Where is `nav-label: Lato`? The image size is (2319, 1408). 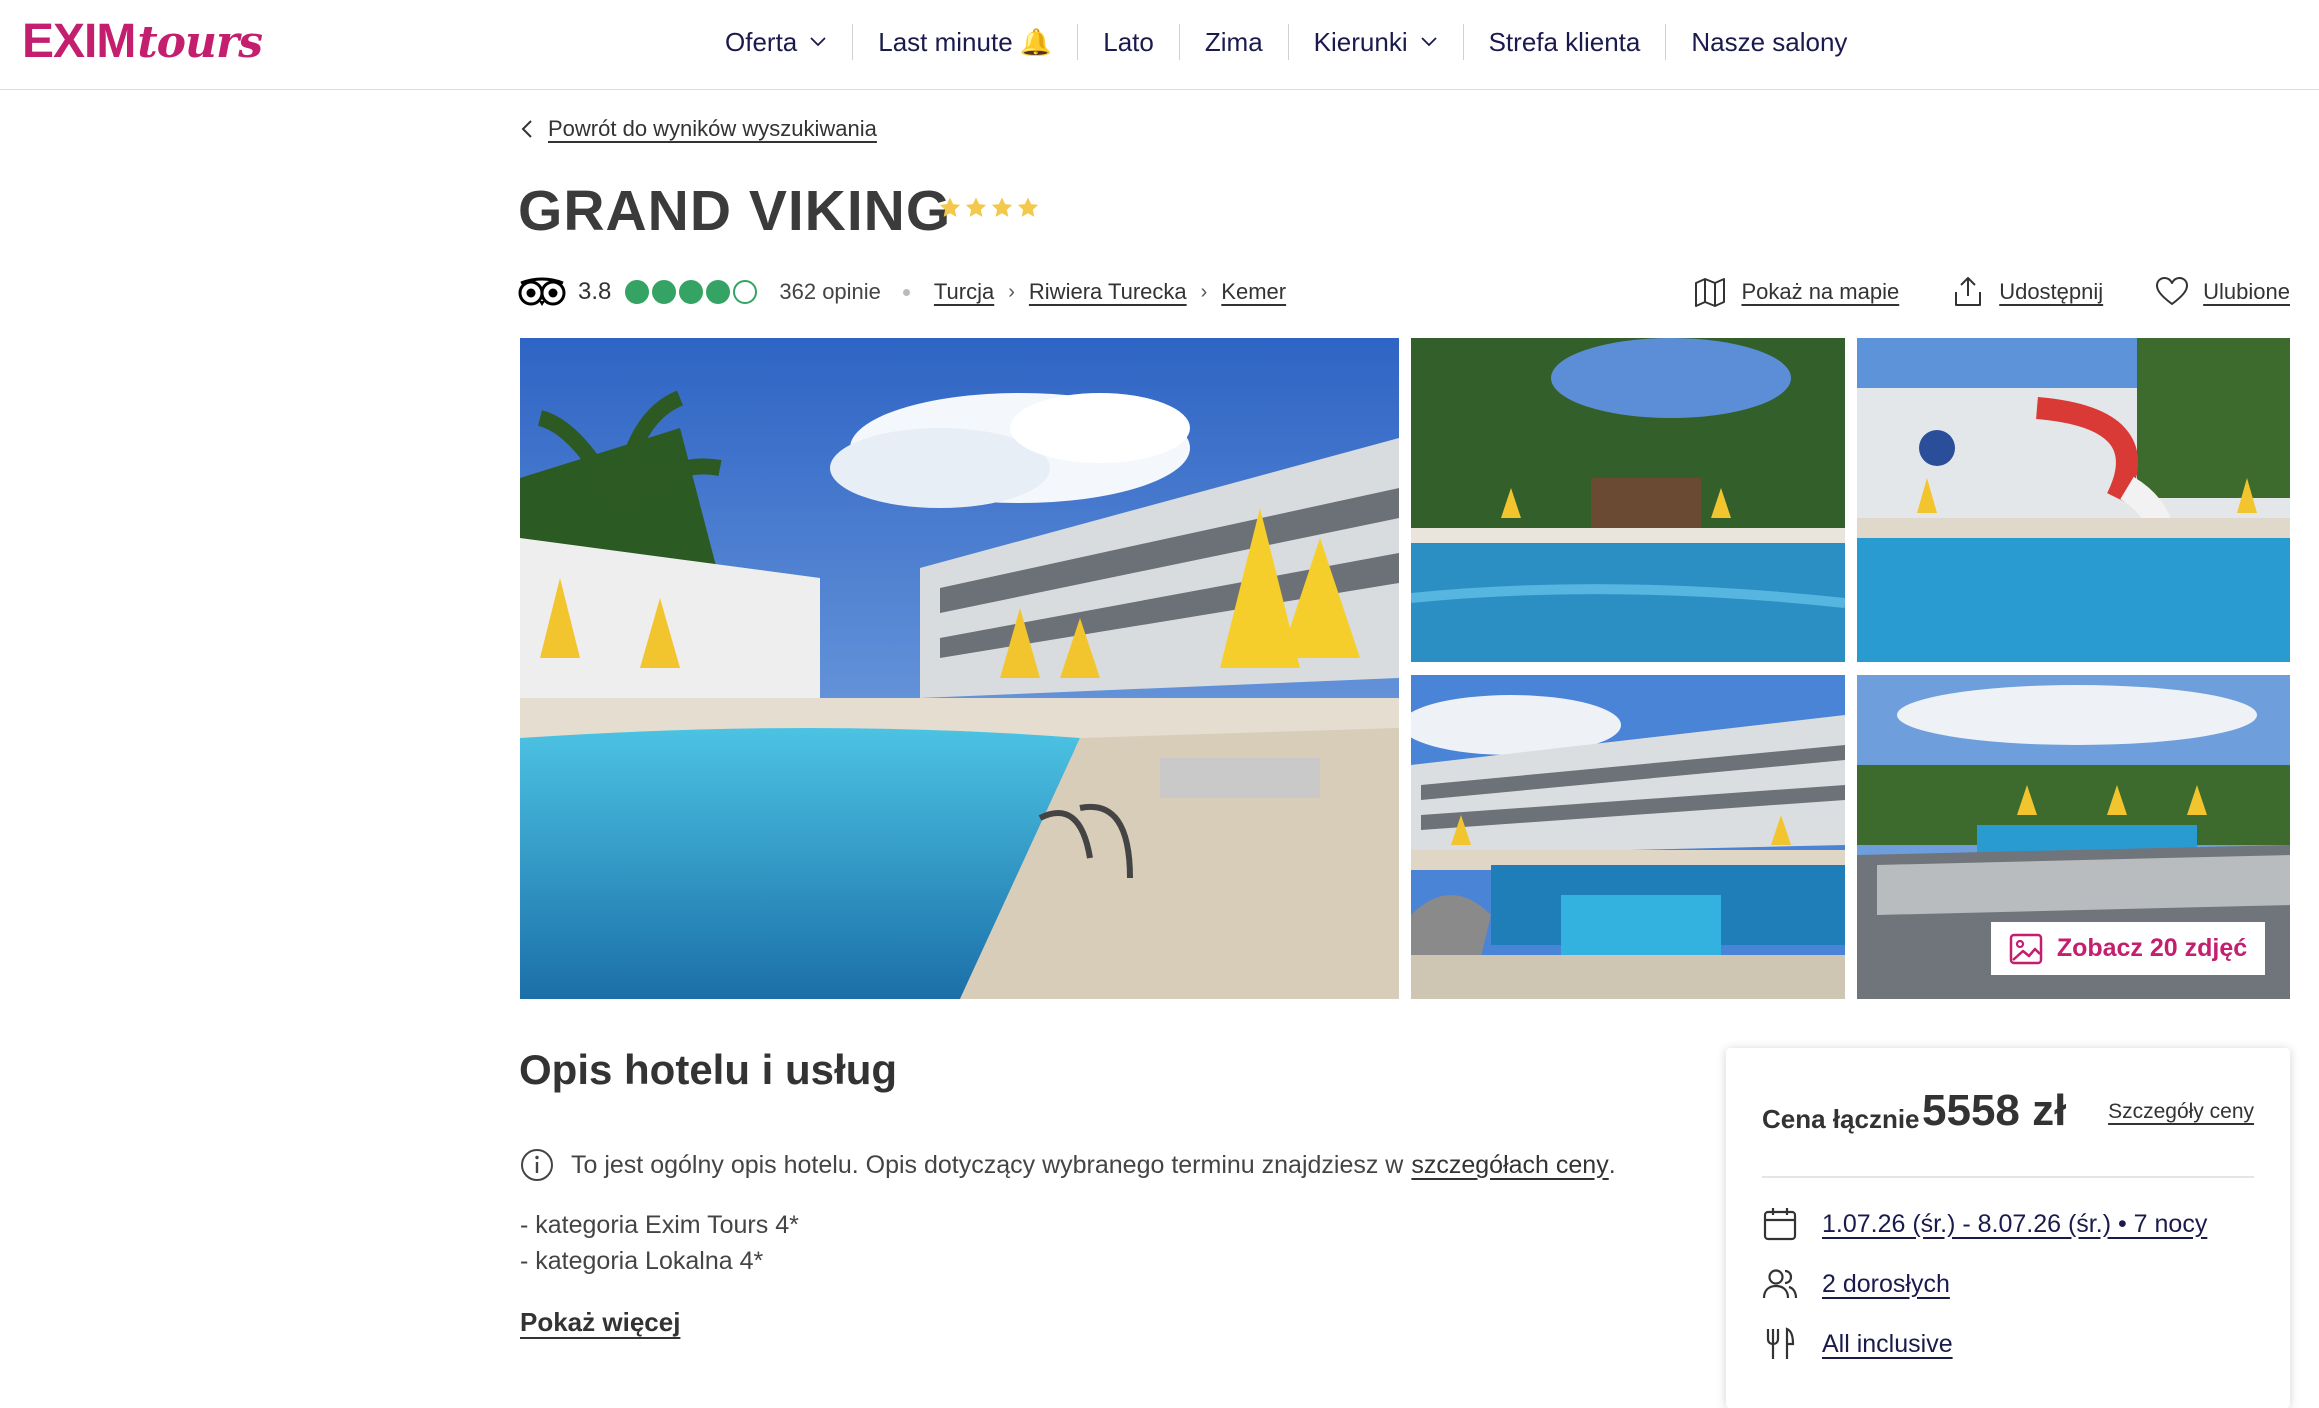 nav-label: Lato is located at coordinates (1128, 41).